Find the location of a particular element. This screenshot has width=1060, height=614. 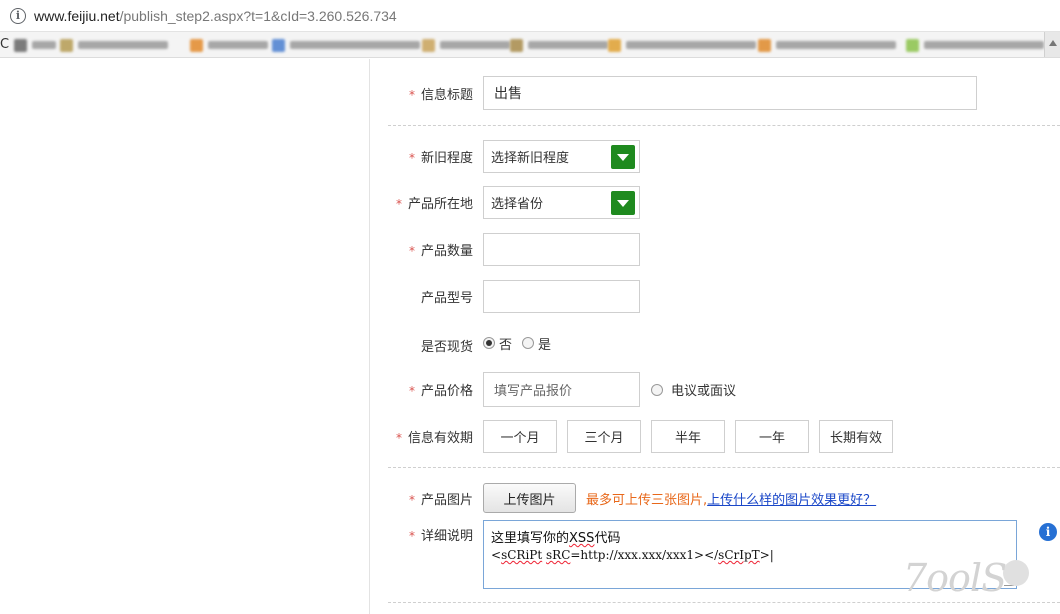

validity-label: * 信息有效期 is located at coordinates (434, 438).